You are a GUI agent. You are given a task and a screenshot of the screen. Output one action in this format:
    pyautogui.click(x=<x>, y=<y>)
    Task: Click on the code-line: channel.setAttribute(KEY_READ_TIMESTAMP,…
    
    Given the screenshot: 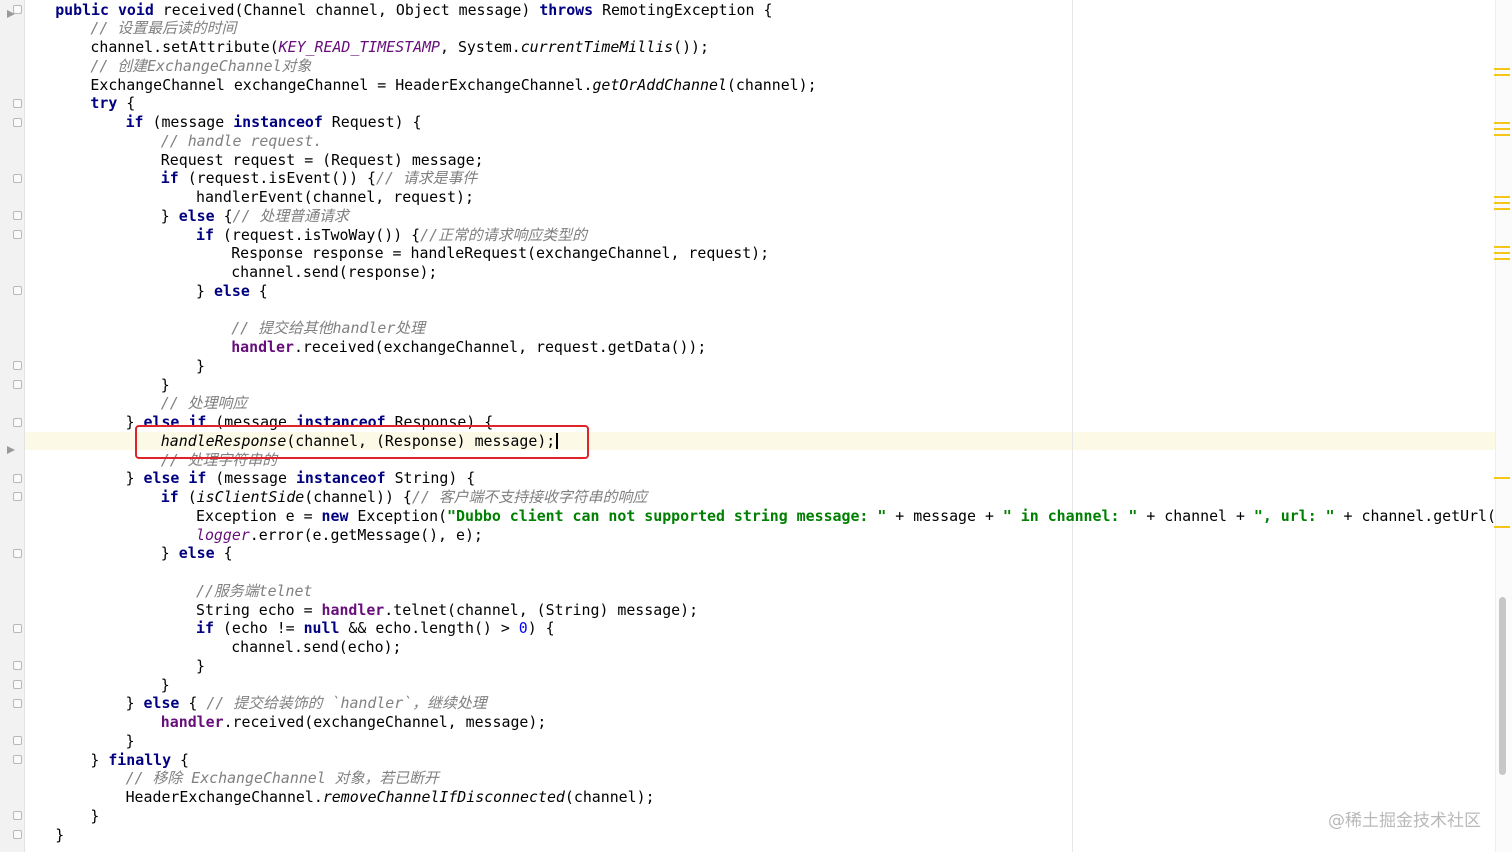 What is the action you would take?
    pyautogui.click(x=399, y=47)
    